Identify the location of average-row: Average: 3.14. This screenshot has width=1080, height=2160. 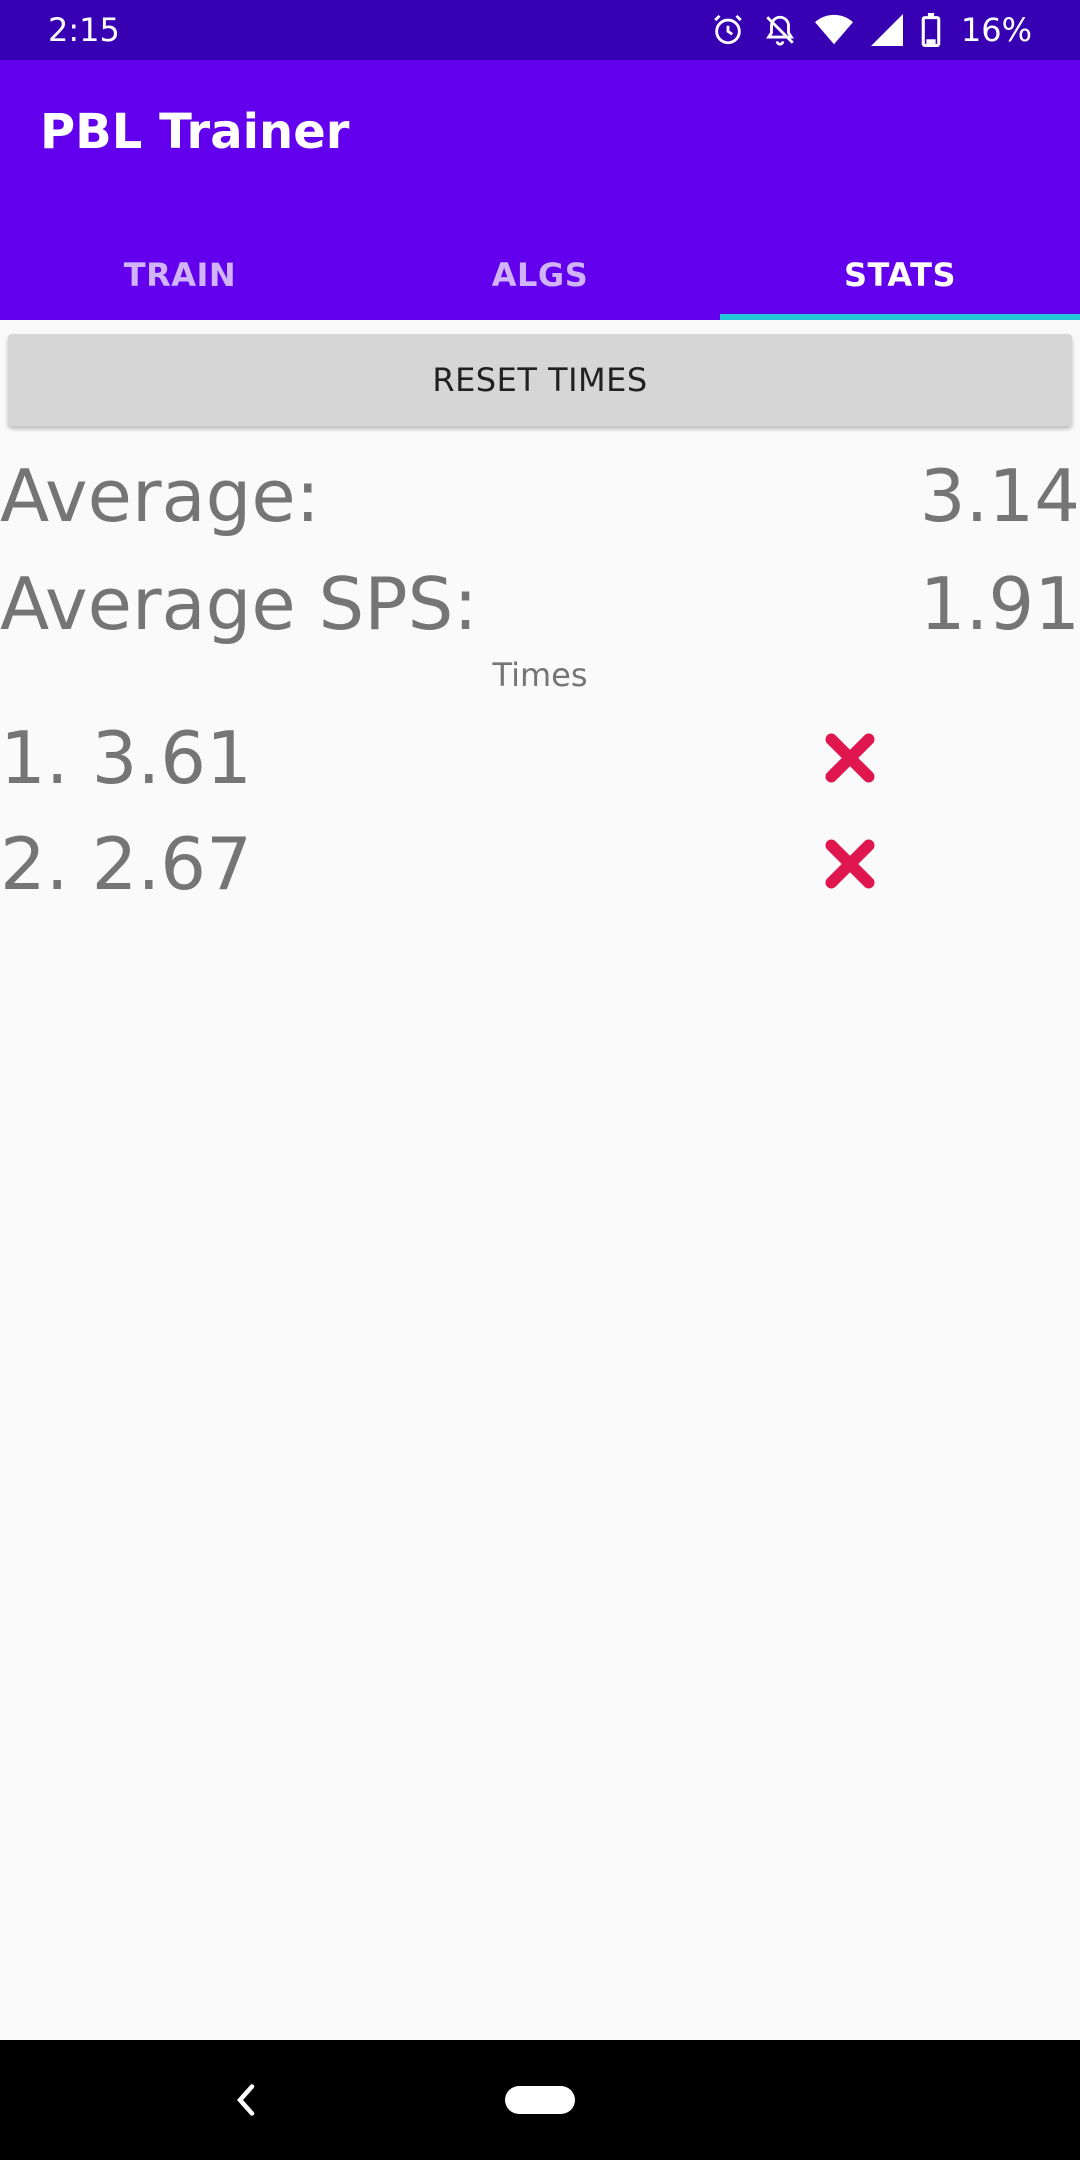
(540, 496).